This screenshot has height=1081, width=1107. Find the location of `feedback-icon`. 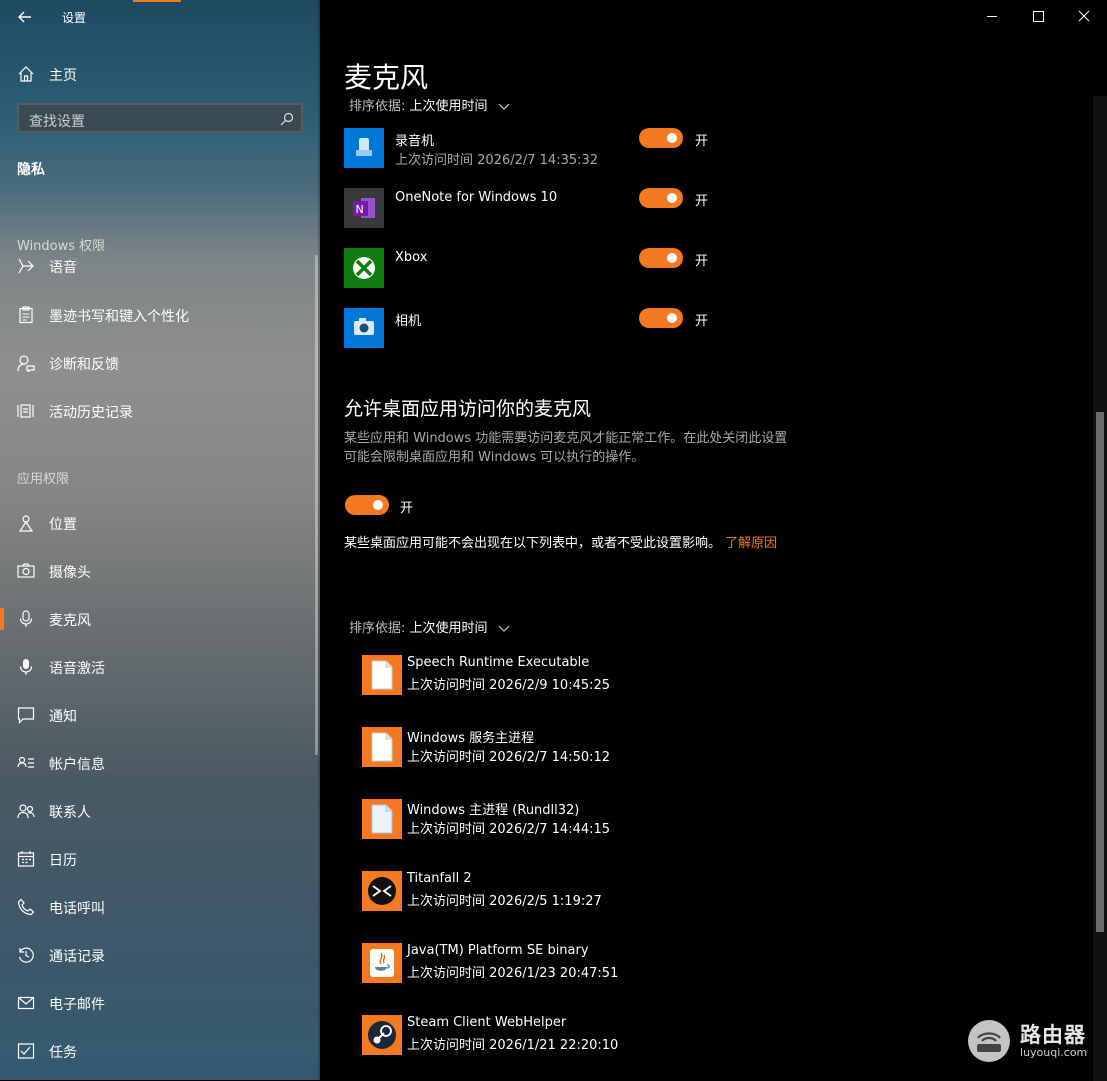

feedback-icon is located at coordinates (26, 363).